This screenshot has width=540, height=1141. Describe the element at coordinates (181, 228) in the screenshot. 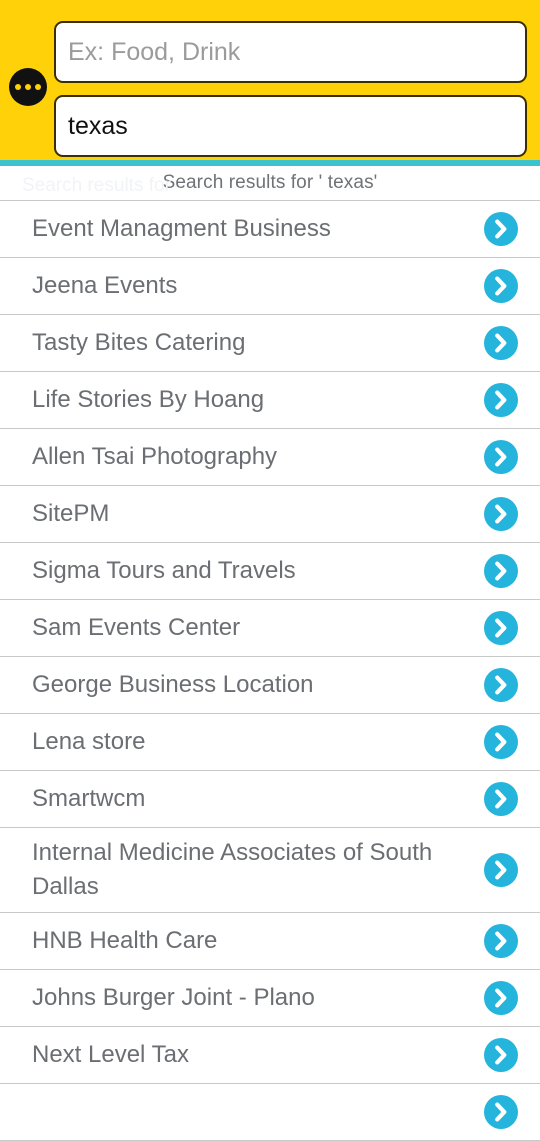

I see `result-row-label: Event Managment Business` at that location.